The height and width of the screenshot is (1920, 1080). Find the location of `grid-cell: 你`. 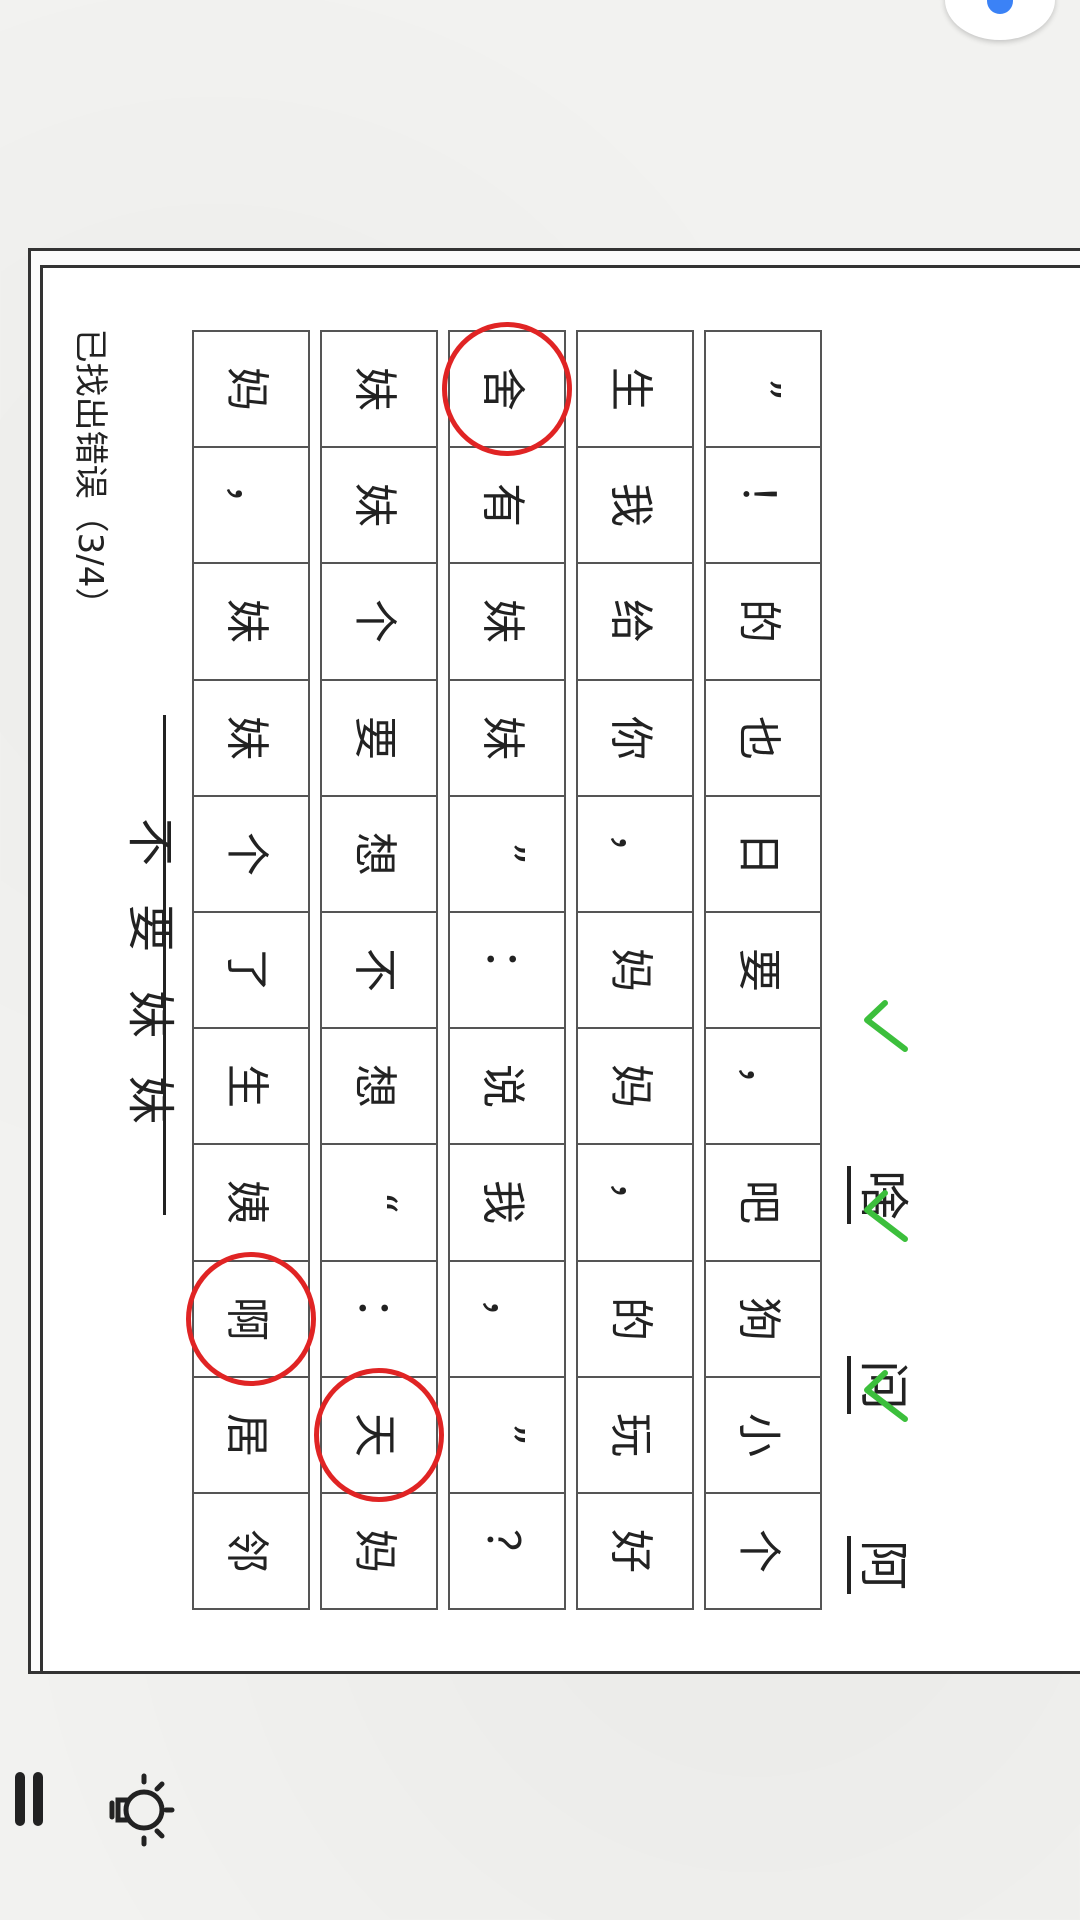

grid-cell: 你 is located at coordinates (635, 739).